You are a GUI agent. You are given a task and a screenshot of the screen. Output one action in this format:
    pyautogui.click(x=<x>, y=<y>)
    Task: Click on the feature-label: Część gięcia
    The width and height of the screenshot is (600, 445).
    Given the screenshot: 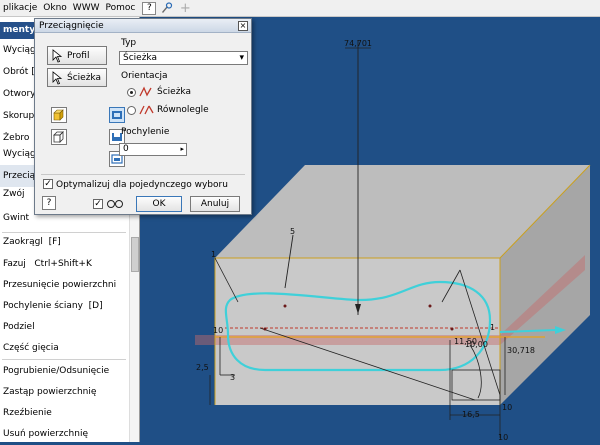 What is the action you would take?
    pyautogui.click(x=31, y=348)
    